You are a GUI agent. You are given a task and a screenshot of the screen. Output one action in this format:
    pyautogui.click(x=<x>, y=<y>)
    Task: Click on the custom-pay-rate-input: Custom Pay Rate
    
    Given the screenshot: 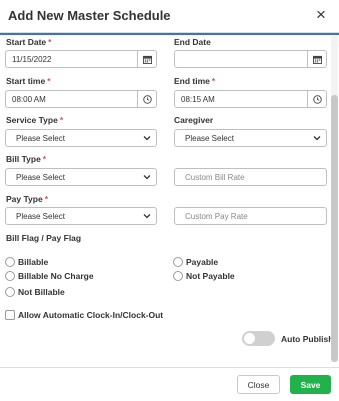 What is the action you would take?
    pyautogui.click(x=250, y=216)
    